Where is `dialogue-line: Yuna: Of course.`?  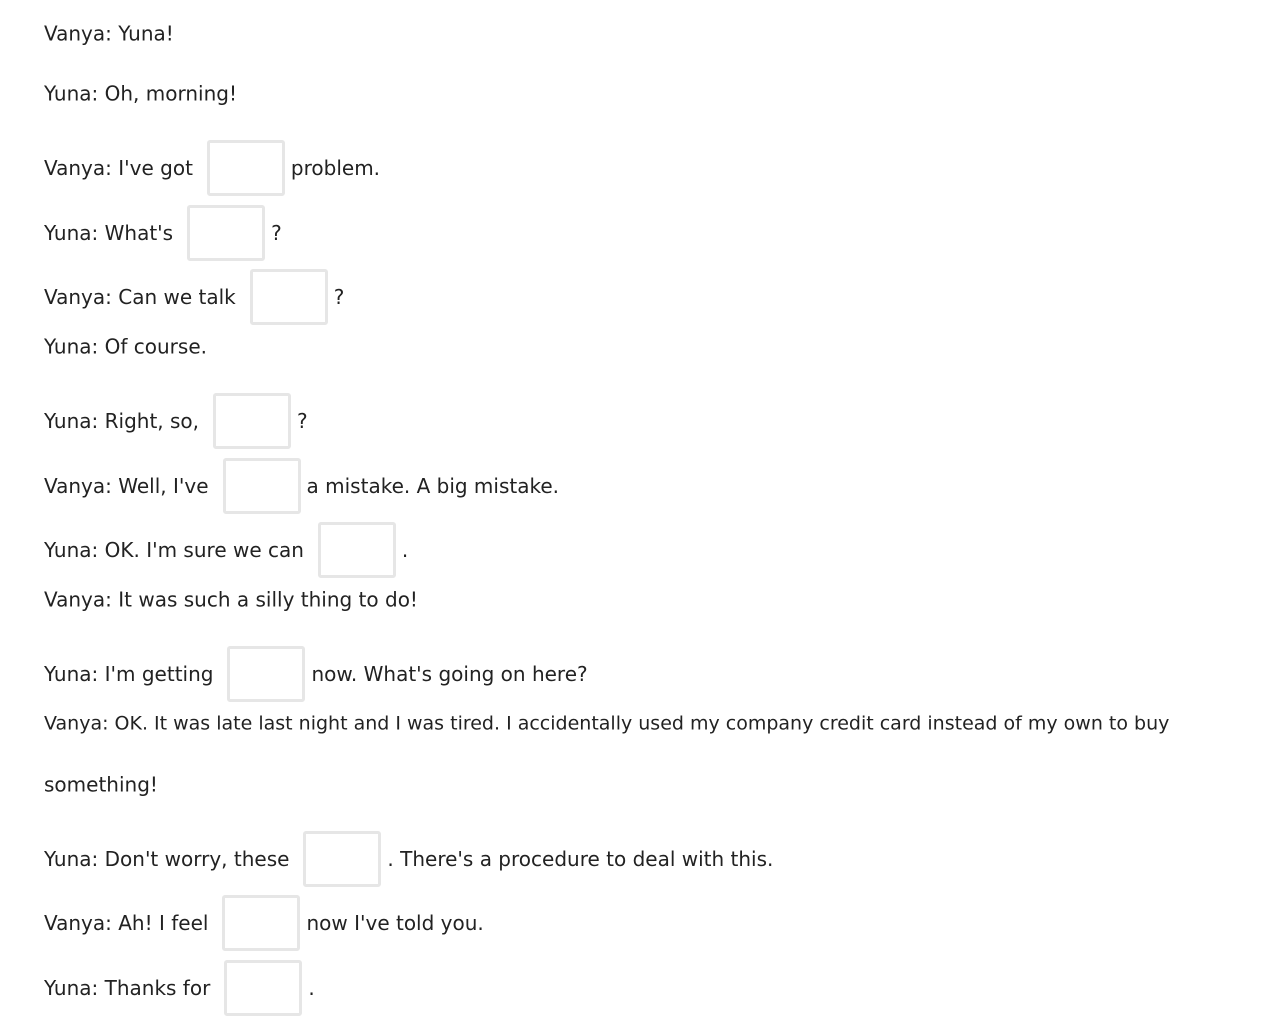
dialogue-line: Yuna: Of course. is located at coordinates (125, 346).